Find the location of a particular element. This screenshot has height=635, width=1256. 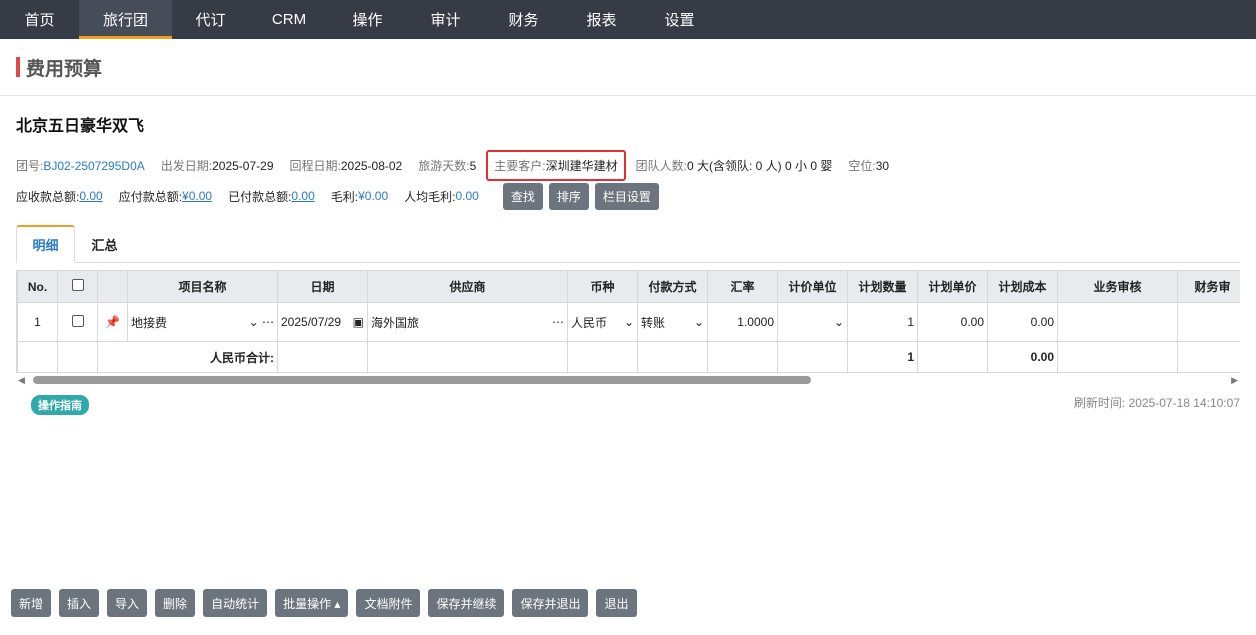

date-input: 2025/07/29 is located at coordinates (311, 322).